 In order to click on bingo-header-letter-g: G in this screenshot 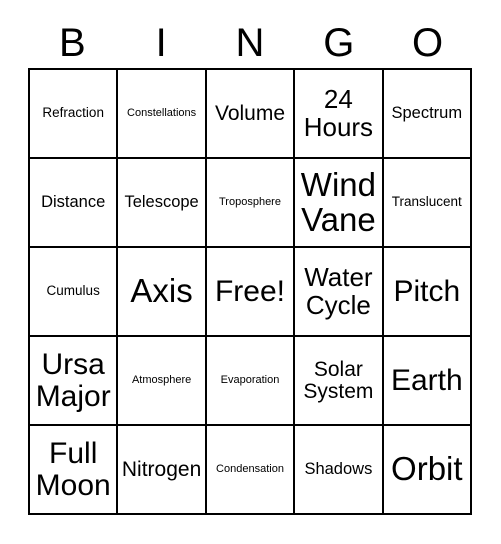, I will do `click(339, 43)`.